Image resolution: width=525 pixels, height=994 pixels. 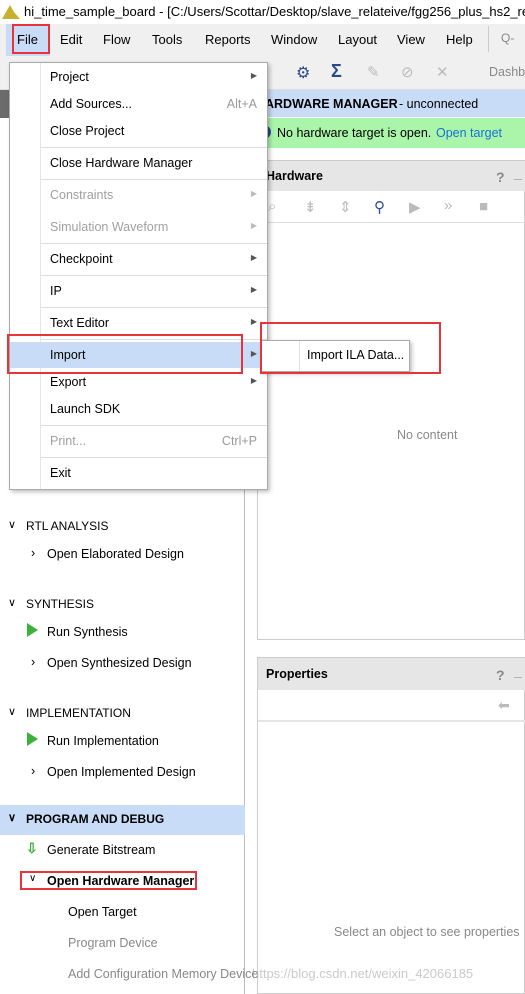 What do you see at coordinates (379, 207) in the screenshot?
I see `auto-connect-icon: ⚲` at bounding box center [379, 207].